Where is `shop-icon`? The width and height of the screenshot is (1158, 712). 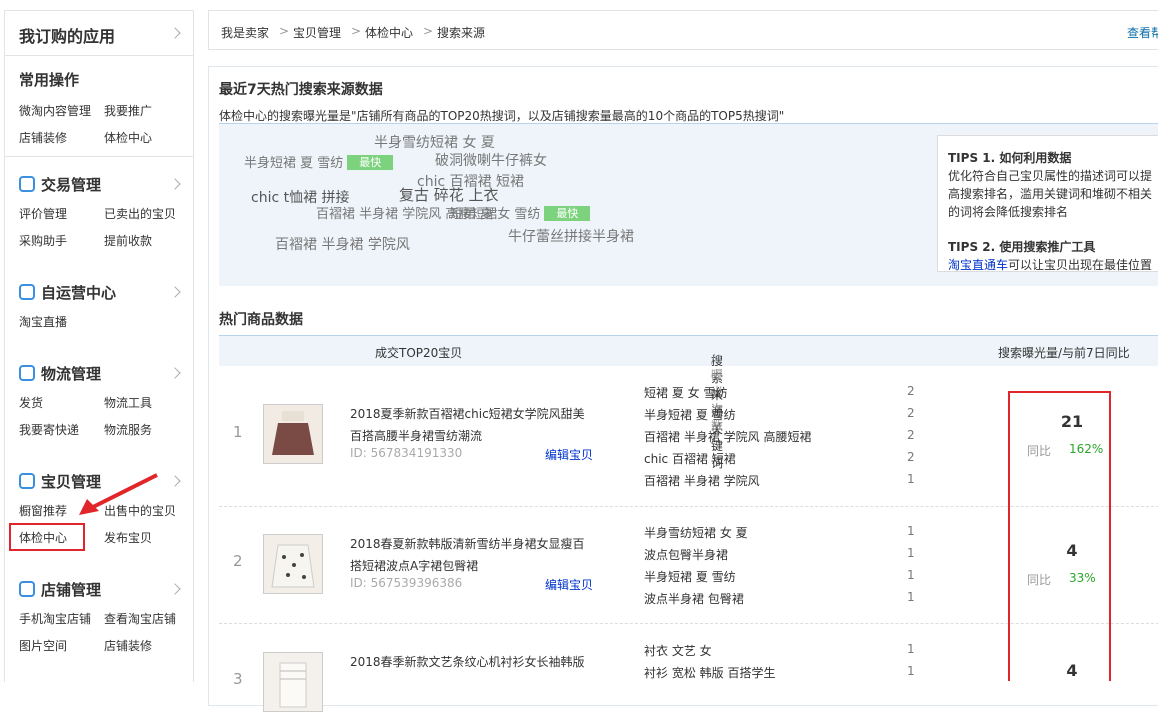 shop-icon is located at coordinates (27, 589).